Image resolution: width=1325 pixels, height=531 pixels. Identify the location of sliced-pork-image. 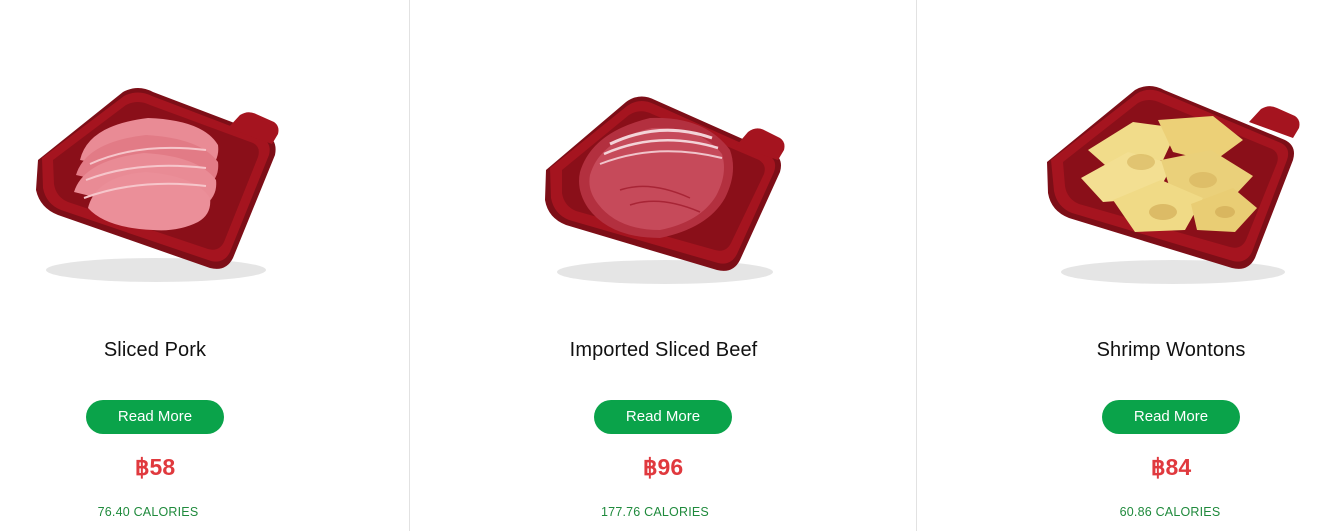
(155, 185).